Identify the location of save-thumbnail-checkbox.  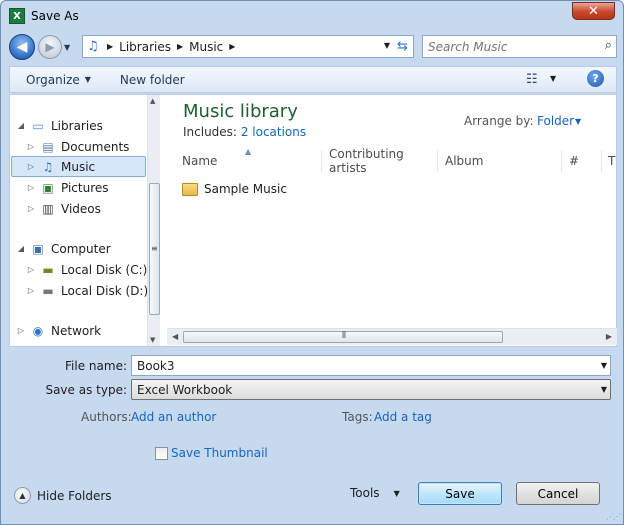
(161, 453).